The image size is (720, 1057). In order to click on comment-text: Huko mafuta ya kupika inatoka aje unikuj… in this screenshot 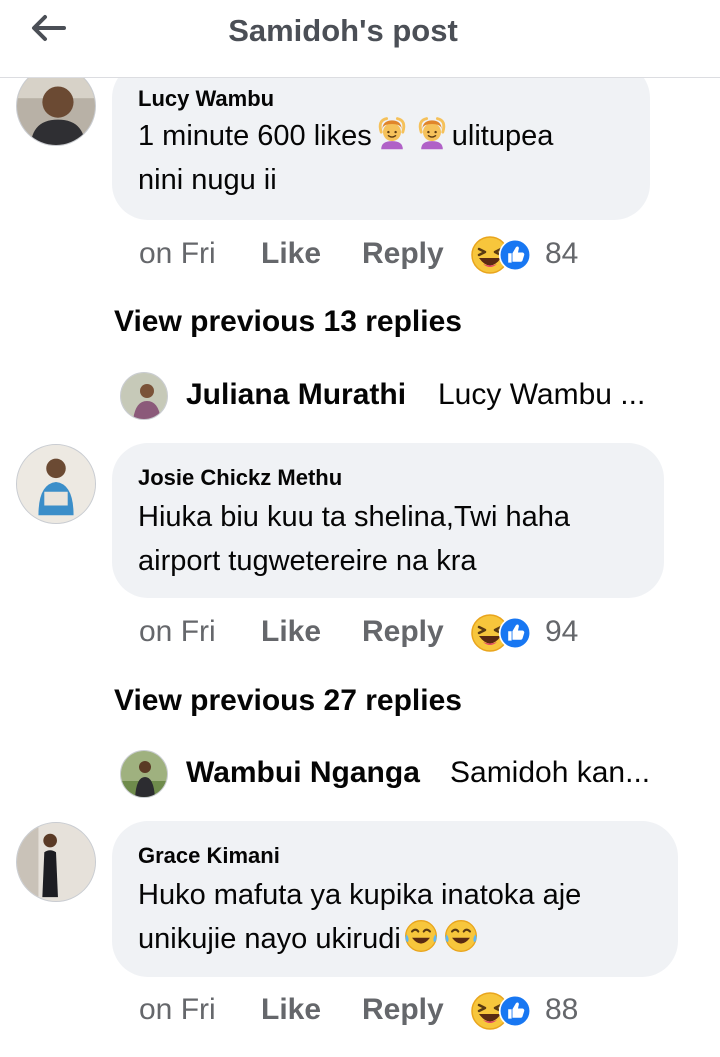, I will do `click(406, 917)`.